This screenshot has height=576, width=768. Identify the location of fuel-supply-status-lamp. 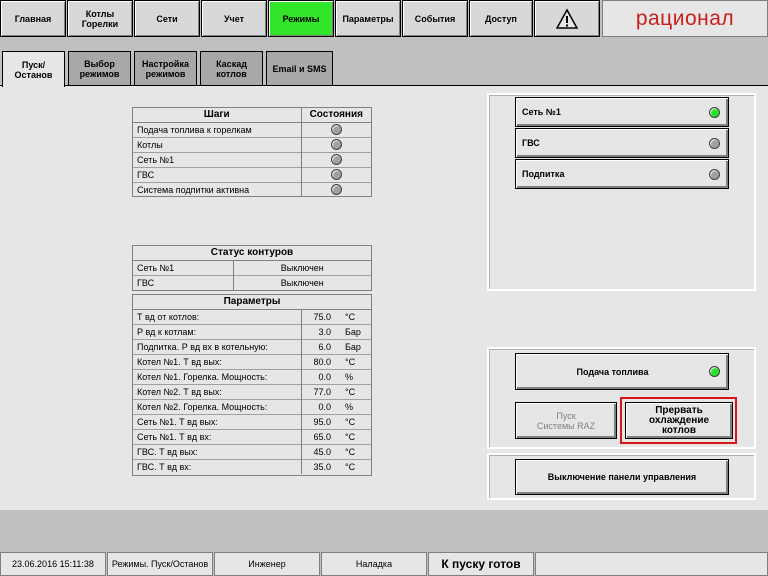
(714, 371).